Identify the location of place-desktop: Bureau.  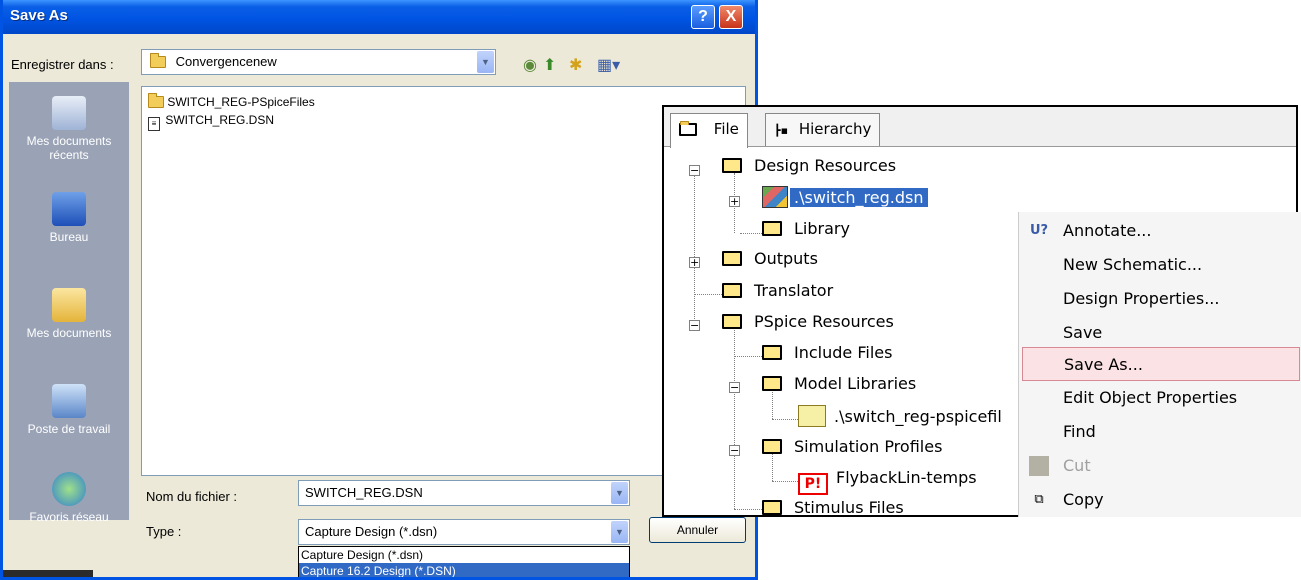
(69, 218).